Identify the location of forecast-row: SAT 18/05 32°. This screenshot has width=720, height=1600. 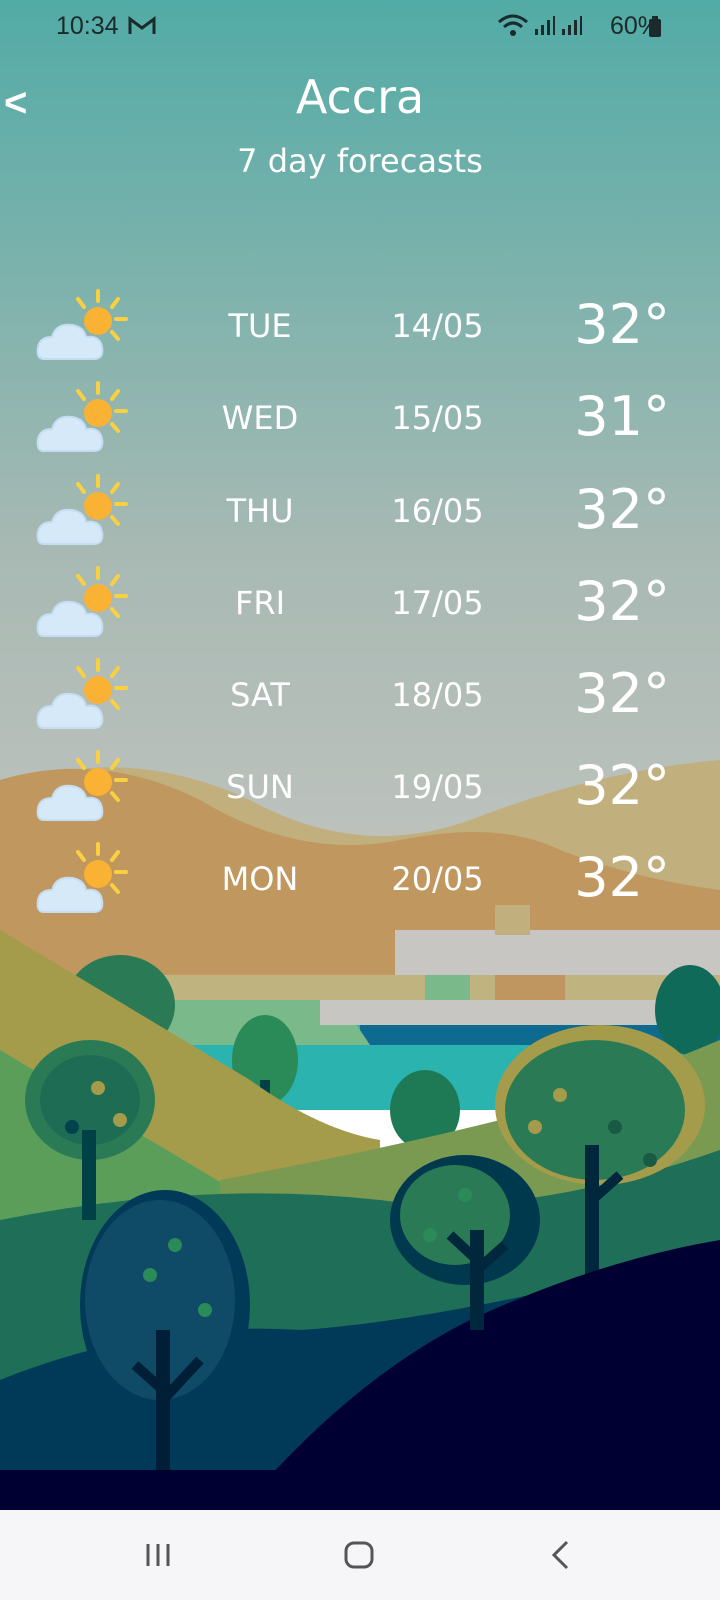
(360, 706).